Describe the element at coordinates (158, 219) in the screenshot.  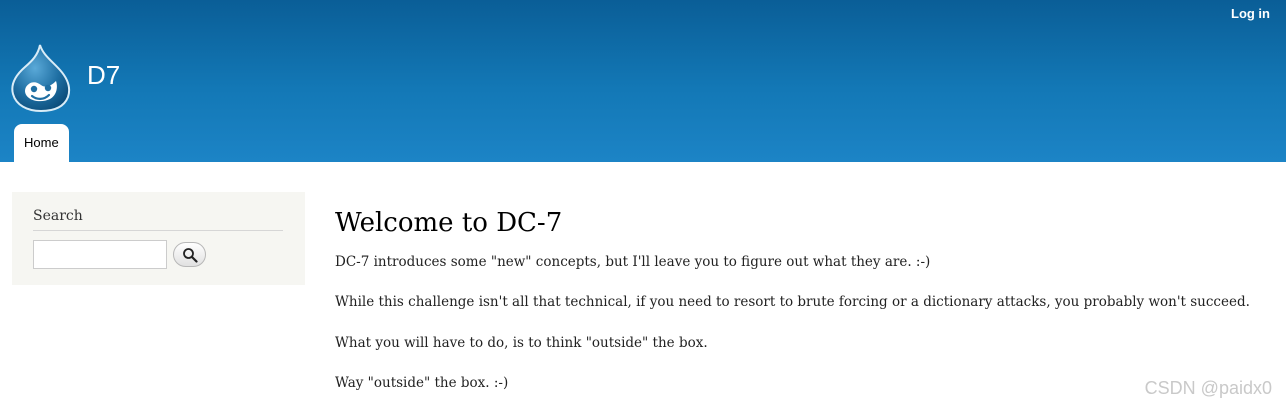
I see `search-block-title: Search` at that location.